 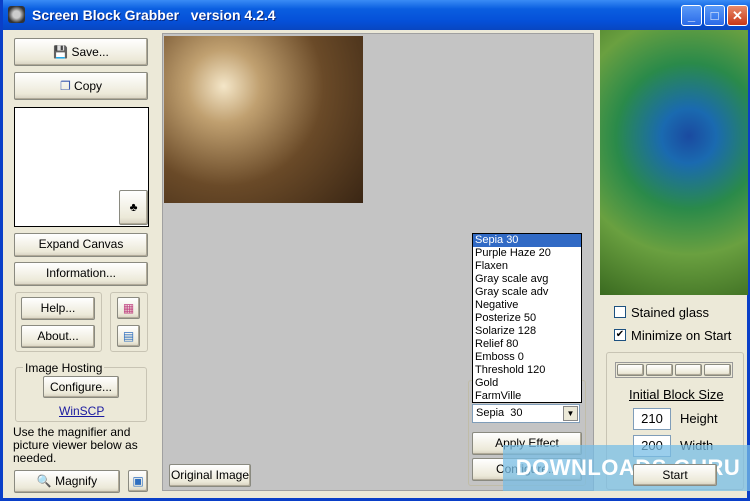 I want to click on height-label: Height, so click(x=699, y=418).